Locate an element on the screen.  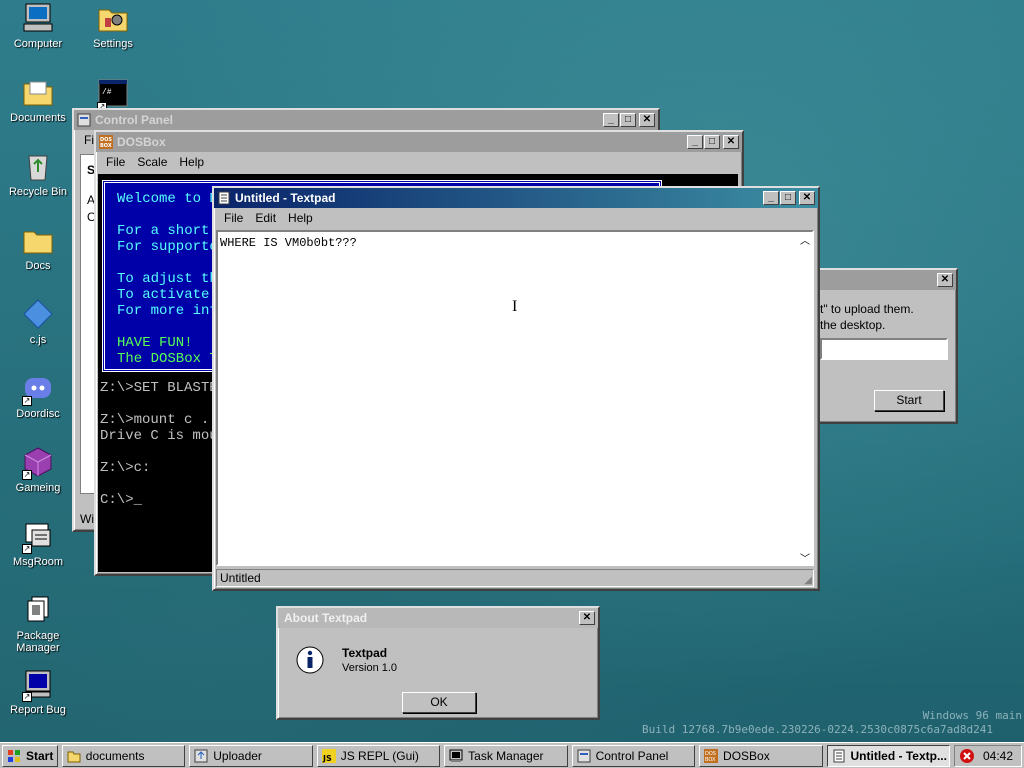
scroll-down-icon: ﹀ is located at coordinates (805, 557).